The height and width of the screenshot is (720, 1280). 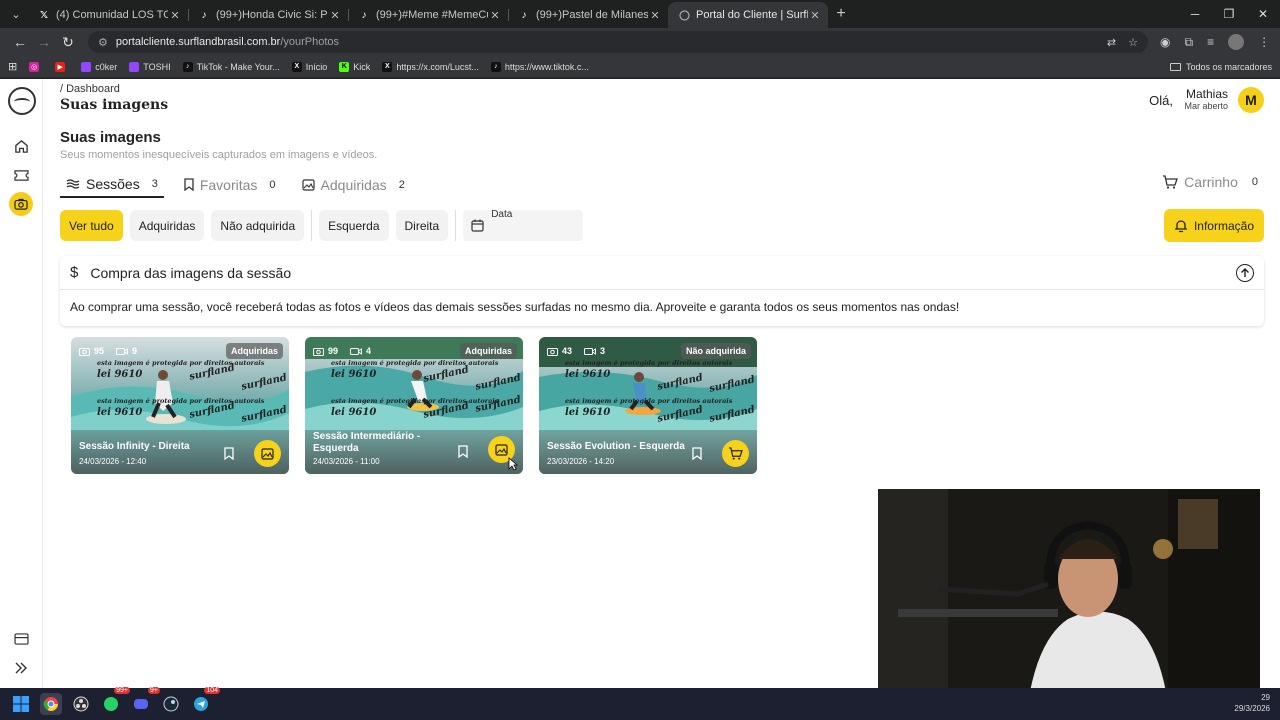 What do you see at coordinates (428, 15) in the screenshot?
I see `browser-tab: ♪ (99+)#Meme #MemeCut #Cap ✕` at bounding box center [428, 15].